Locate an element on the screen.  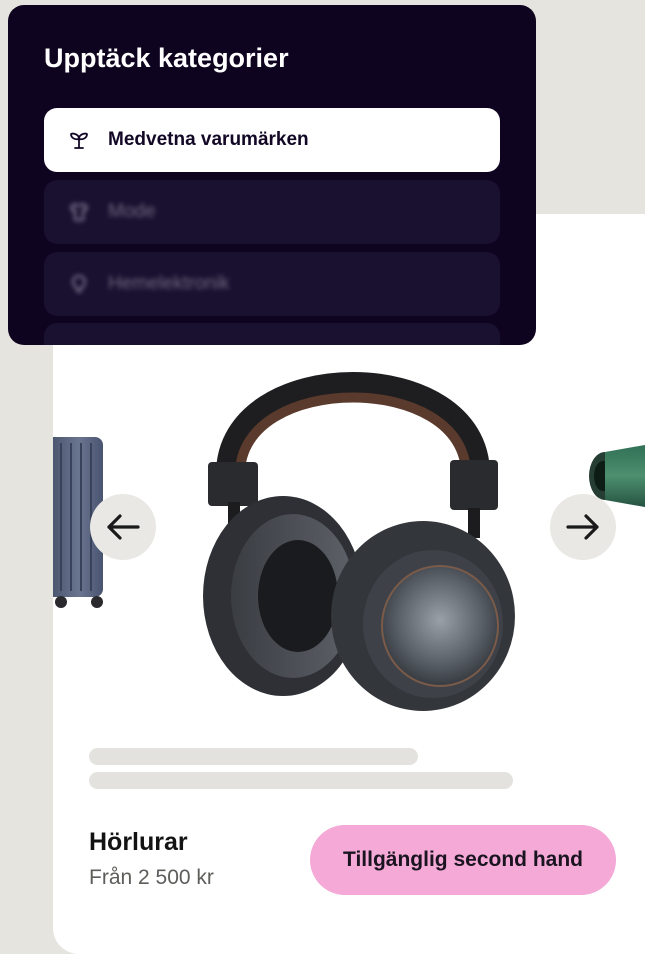
arrow-right-icon is located at coordinates (582, 527).